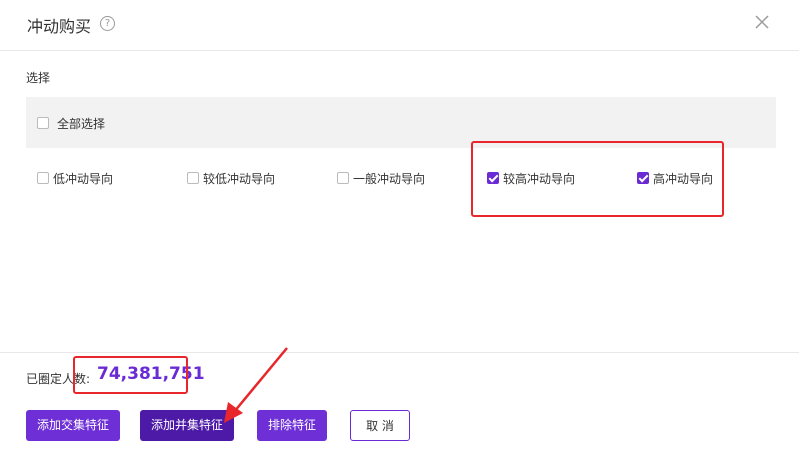  Describe the element at coordinates (256, 385) in the screenshot. I see `annotation-arrow-icon` at that location.